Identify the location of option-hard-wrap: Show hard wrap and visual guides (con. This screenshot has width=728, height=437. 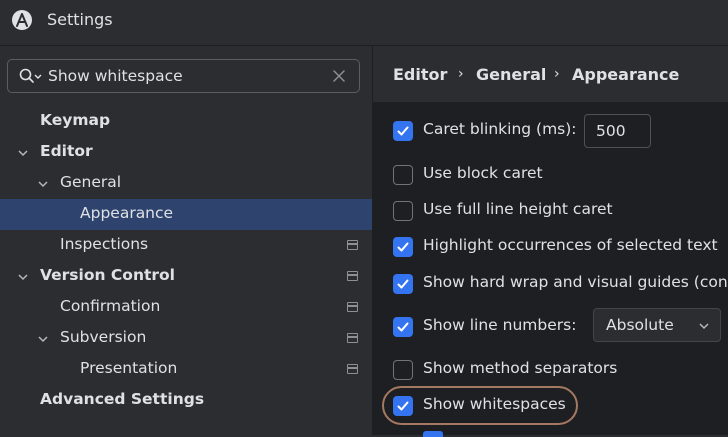
(550, 283).